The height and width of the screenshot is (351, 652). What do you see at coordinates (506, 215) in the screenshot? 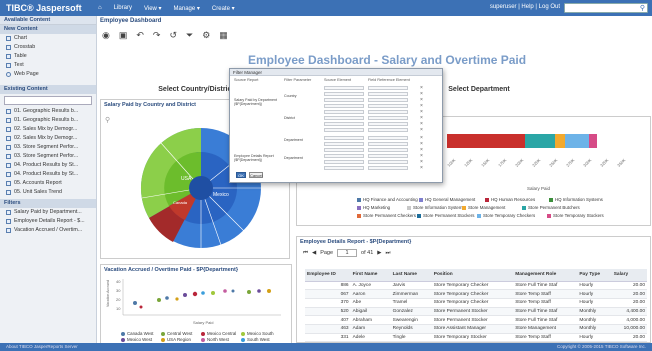
I see `legend-entry: Store Temporary Checkers` at bounding box center [506, 215].